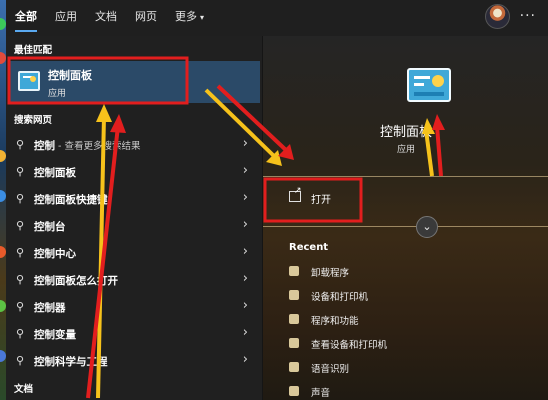 The height and width of the screenshot is (400, 548). Describe the element at coordinates (134, 172) in the screenshot. I see `web-result-item: ⚲ 控制面板 ›` at that location.